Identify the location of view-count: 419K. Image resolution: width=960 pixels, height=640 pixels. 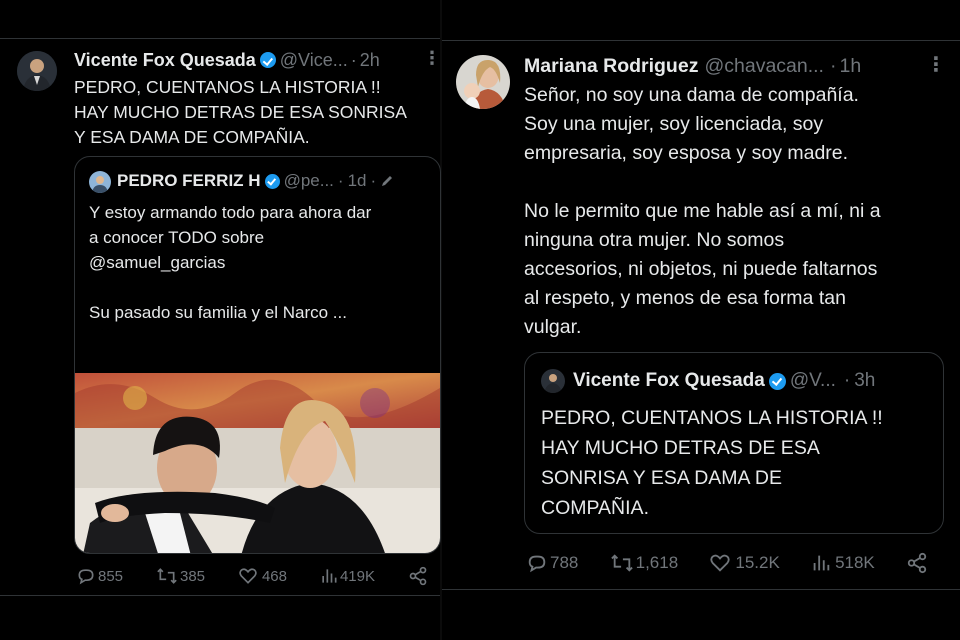
(357, 576).